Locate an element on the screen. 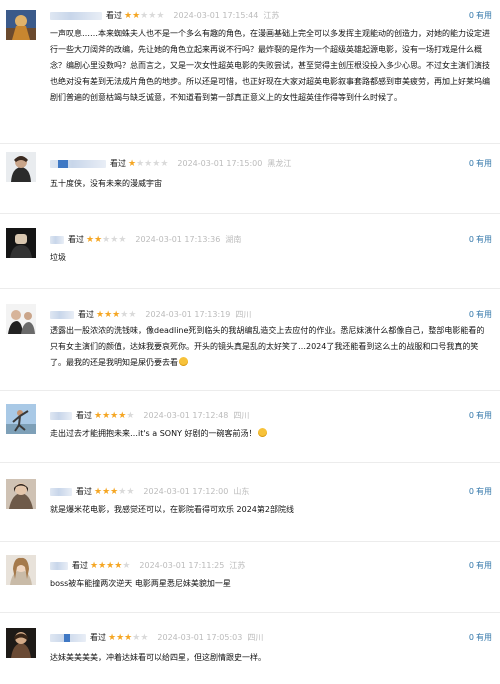 The image size is (500, 684). comment-time: 2024-03-01 17:11:25 is located at coordinates (182, 565).